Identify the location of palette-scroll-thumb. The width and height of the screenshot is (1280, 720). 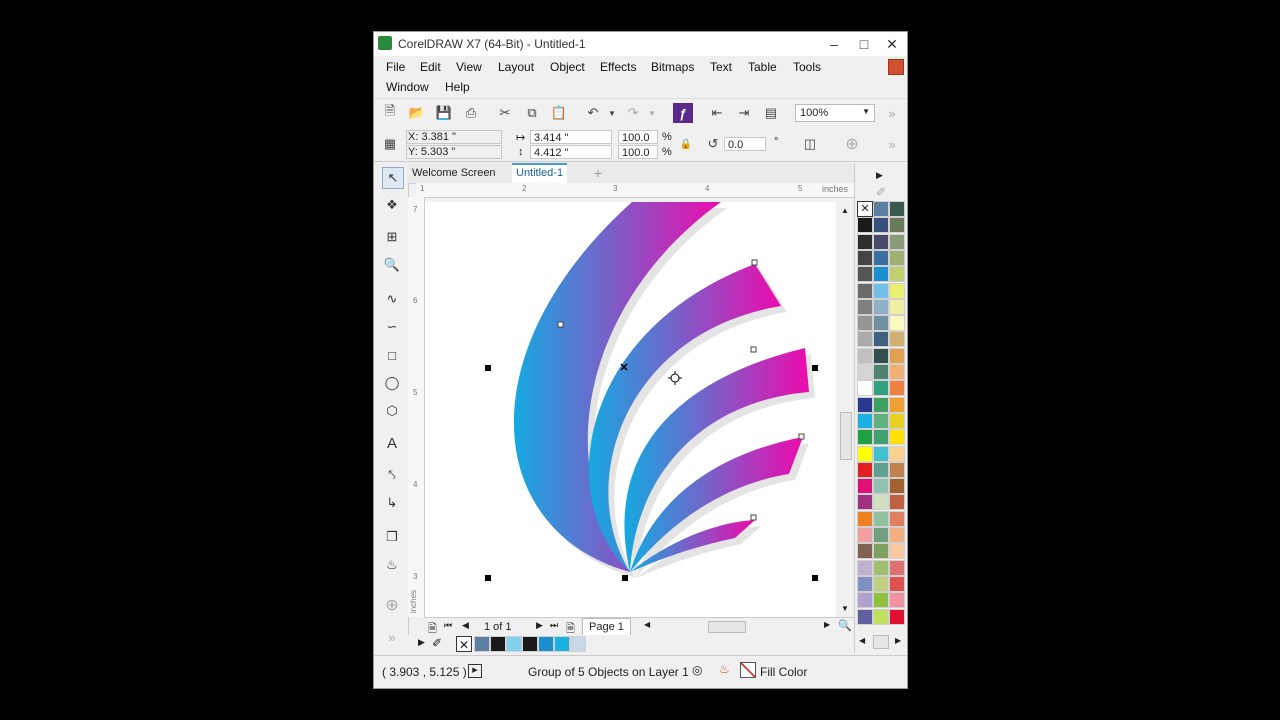
(881, 642).